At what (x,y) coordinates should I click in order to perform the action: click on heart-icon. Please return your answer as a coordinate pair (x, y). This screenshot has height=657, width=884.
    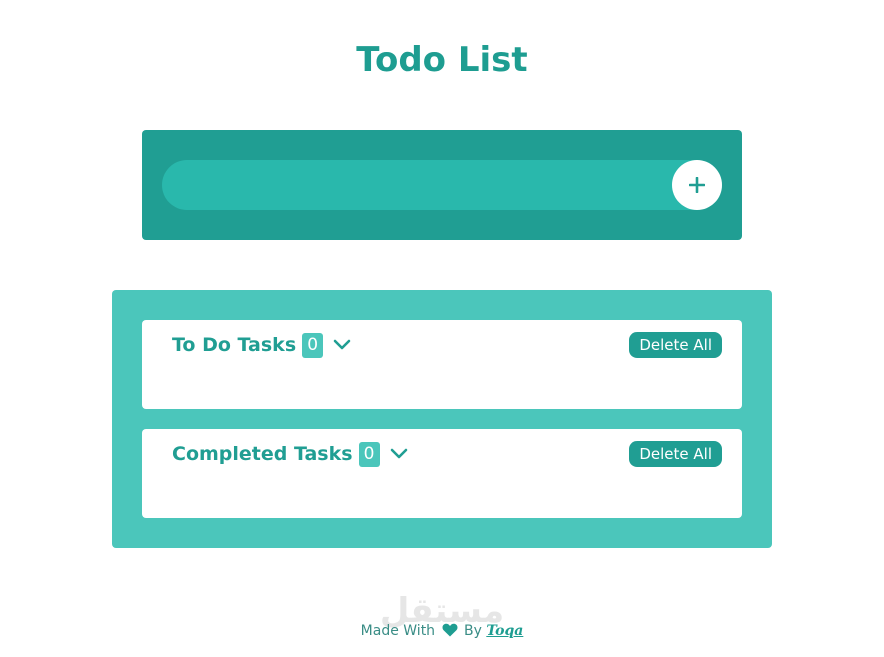
    Looking at the image, I should click on (449, 630).